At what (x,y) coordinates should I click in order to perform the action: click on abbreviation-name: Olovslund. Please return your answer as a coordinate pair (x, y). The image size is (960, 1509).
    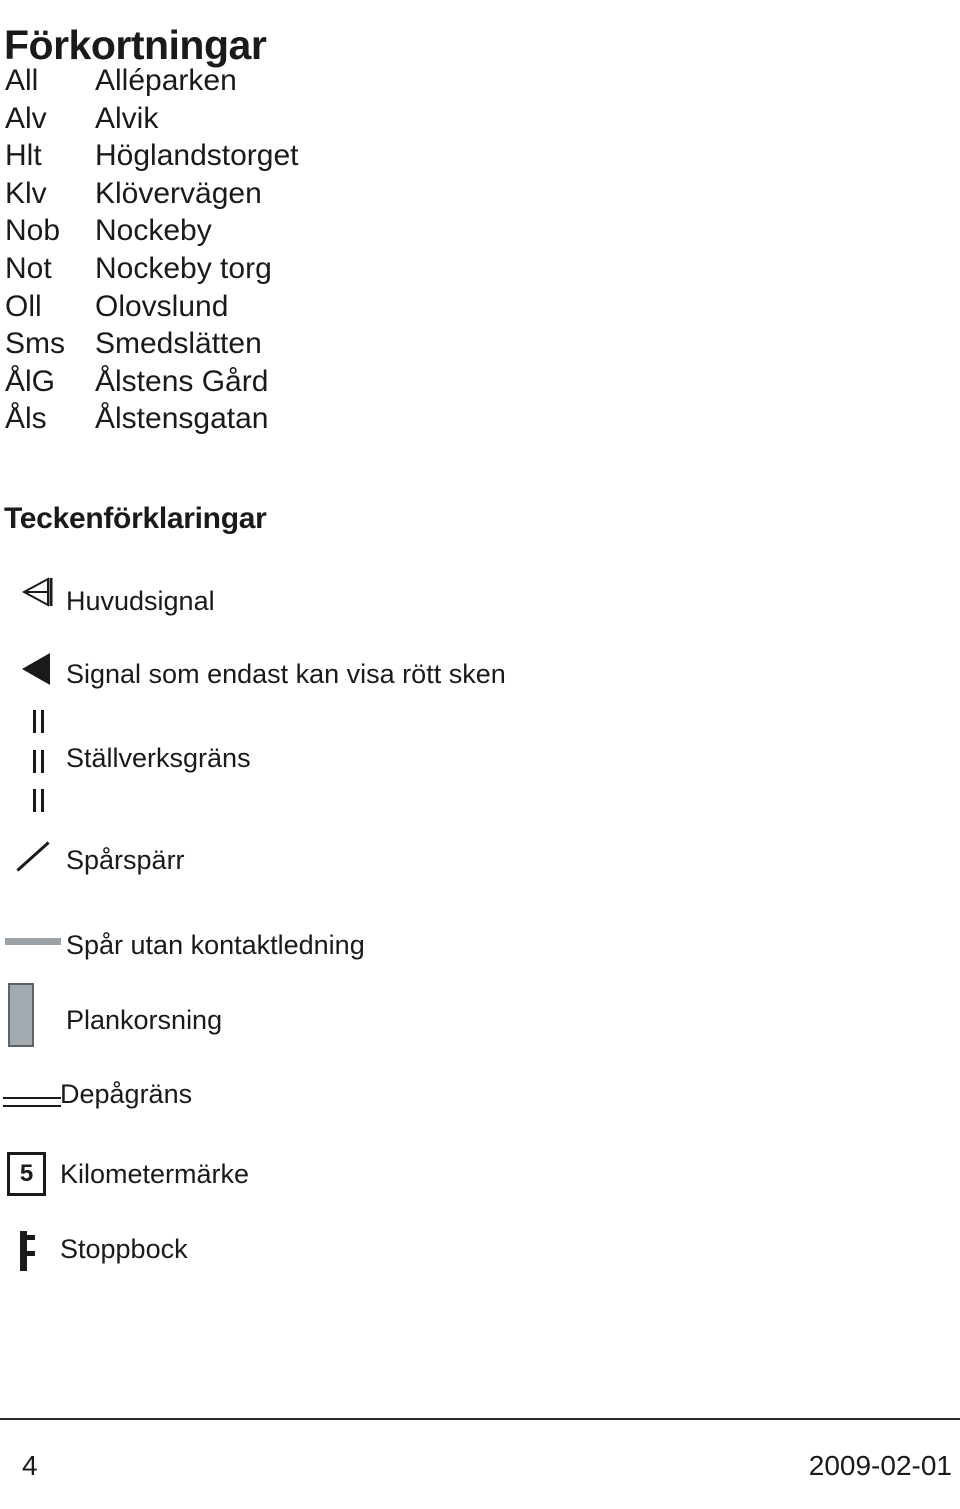
    Looking at the image, I should click on (162, 306).